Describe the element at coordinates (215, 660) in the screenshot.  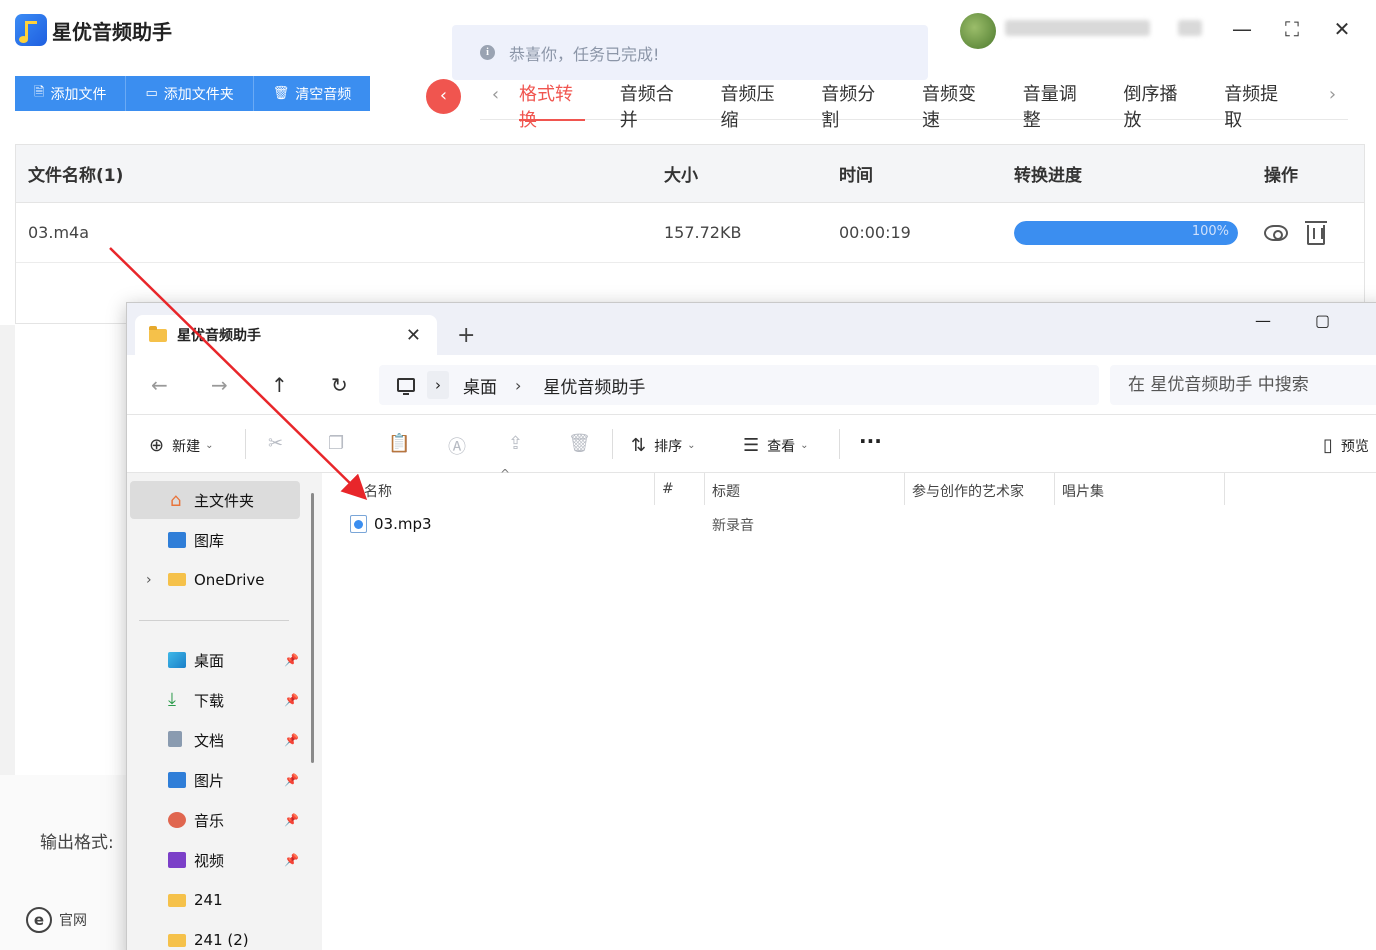
I see `nav-item-desktop: 桌面 📌` at that location.